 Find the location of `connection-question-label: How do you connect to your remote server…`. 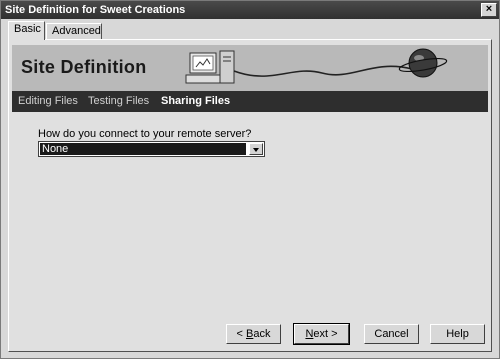

connection-question-label: How do you connect to your remote server… is located at coordinates (145, 134).